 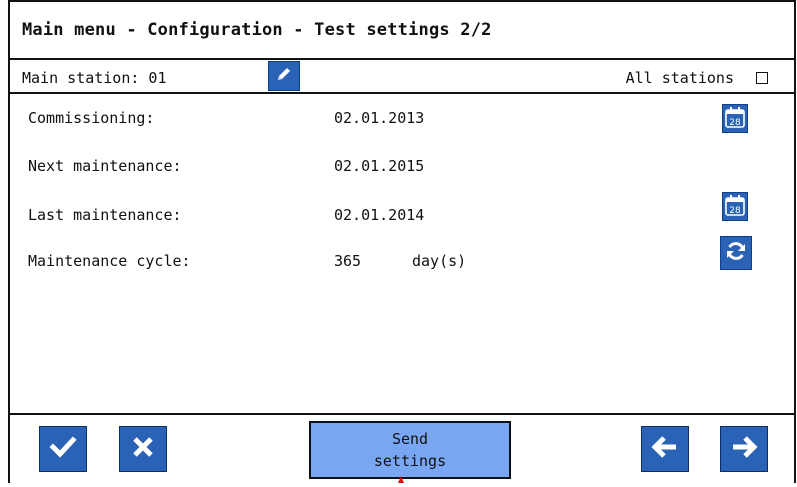 What do you see at coordinates (762, 78) in the screenshot?
I see `all-stations-checkbox` at bounding box center [762, 78].